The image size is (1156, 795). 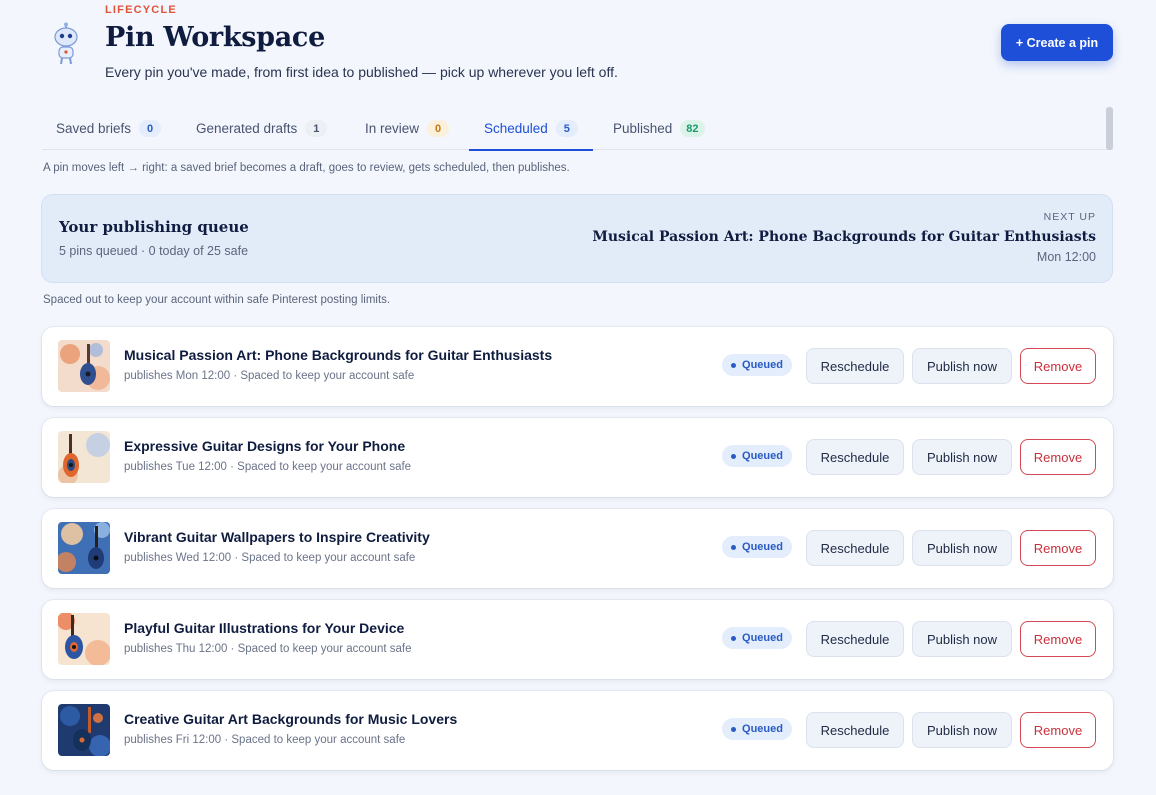 I want to click on tab-published: Published 82, so click(x=659, y=128).